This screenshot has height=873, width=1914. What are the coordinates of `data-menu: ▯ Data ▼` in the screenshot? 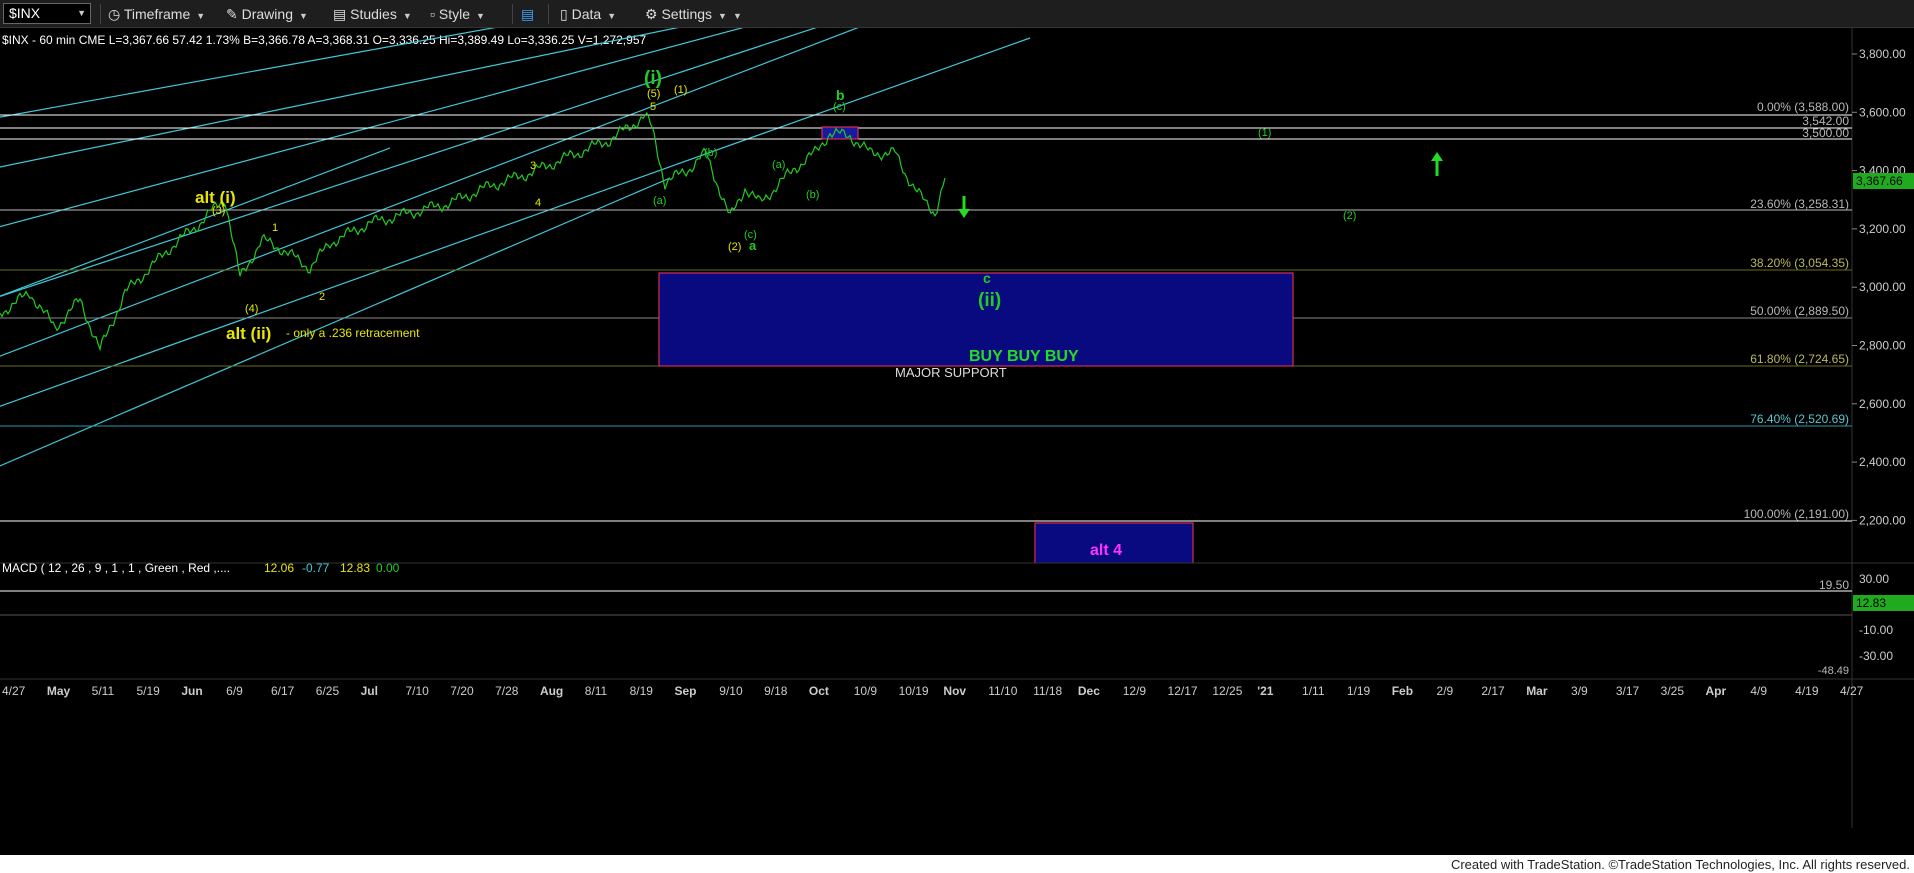 It's located at (588, 14).